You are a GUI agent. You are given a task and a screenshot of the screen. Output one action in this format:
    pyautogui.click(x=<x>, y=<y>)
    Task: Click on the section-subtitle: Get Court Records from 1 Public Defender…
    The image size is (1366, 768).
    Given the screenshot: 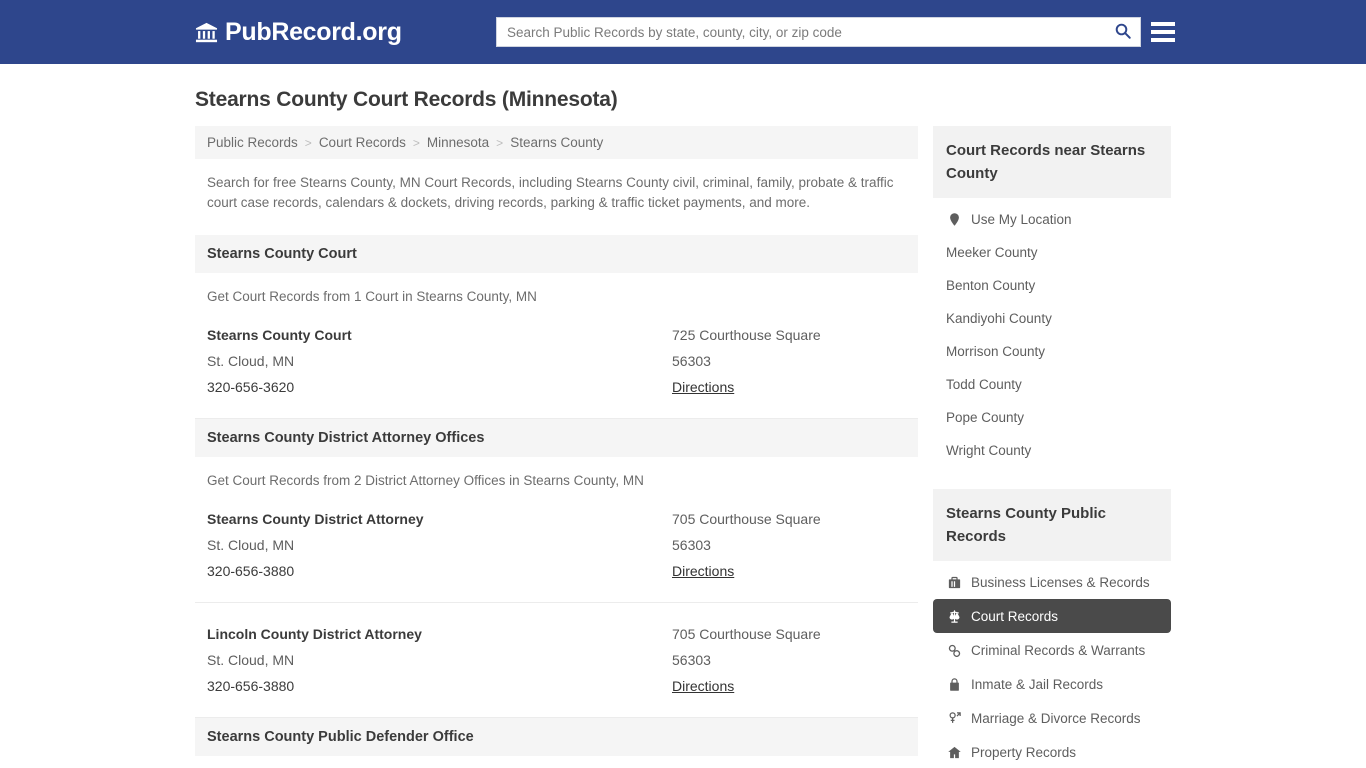 What is the action you would take?
    pyautogui.click(x=556, y=762)
    